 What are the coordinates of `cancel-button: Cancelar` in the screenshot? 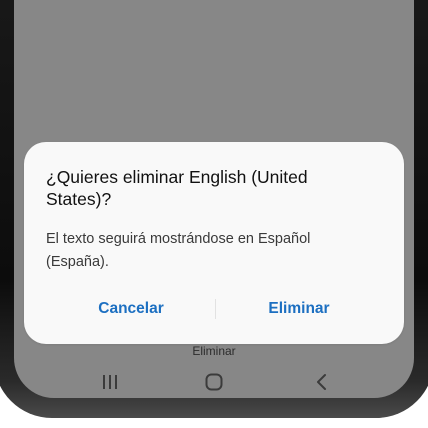 It's located at (131, 309).